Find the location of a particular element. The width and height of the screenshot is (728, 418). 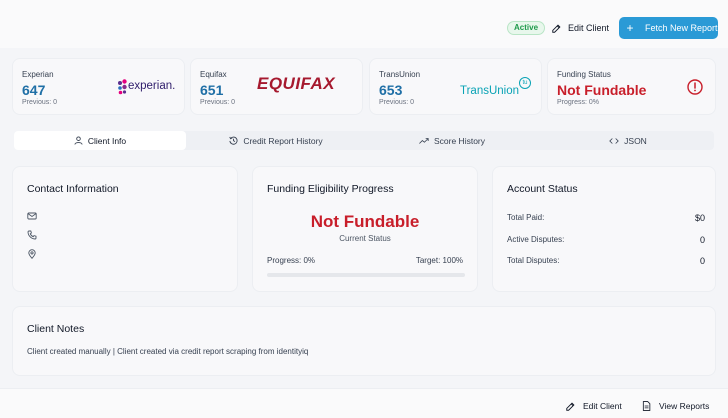

edit-client-button: Edit Client is located at coordinates (580, 28).